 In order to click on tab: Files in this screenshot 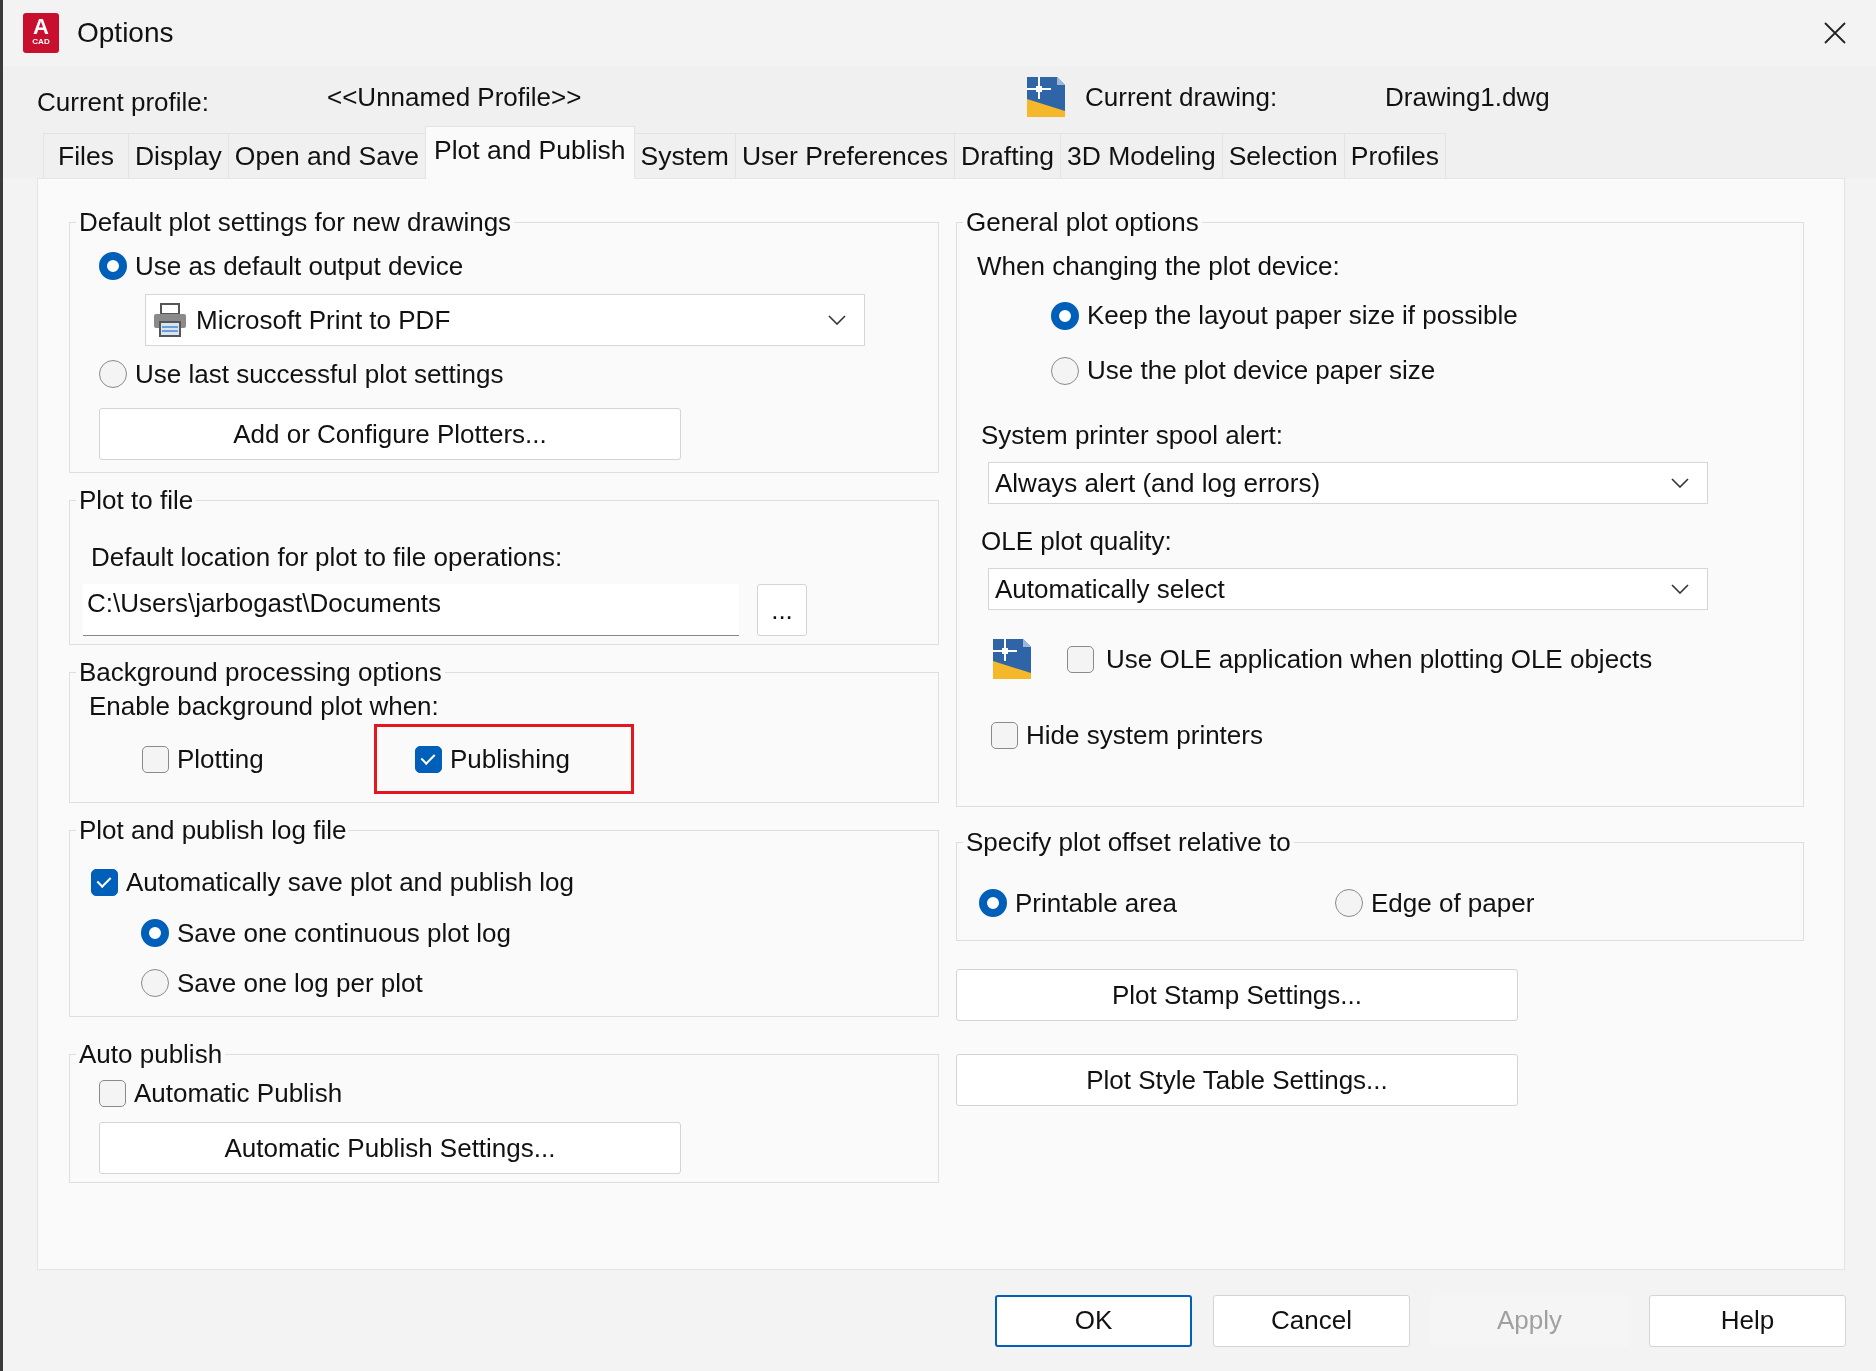, I will do `click(86, 155)`.